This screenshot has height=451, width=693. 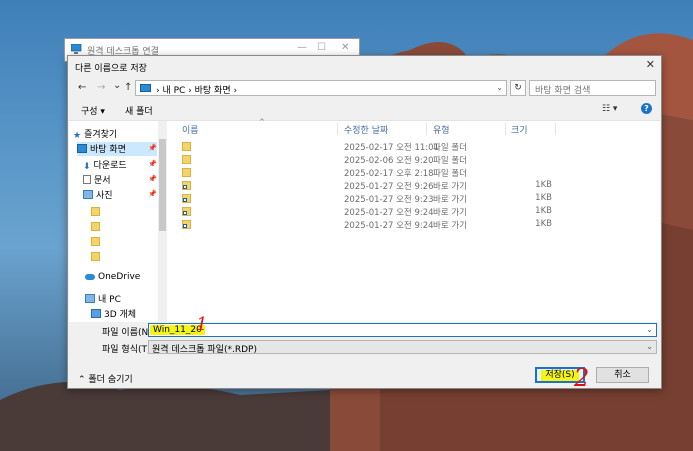 What do you see at coordinates (655, 221) in the screenshot?
I see `list-scrollbar` at bounding box center [655, 221].